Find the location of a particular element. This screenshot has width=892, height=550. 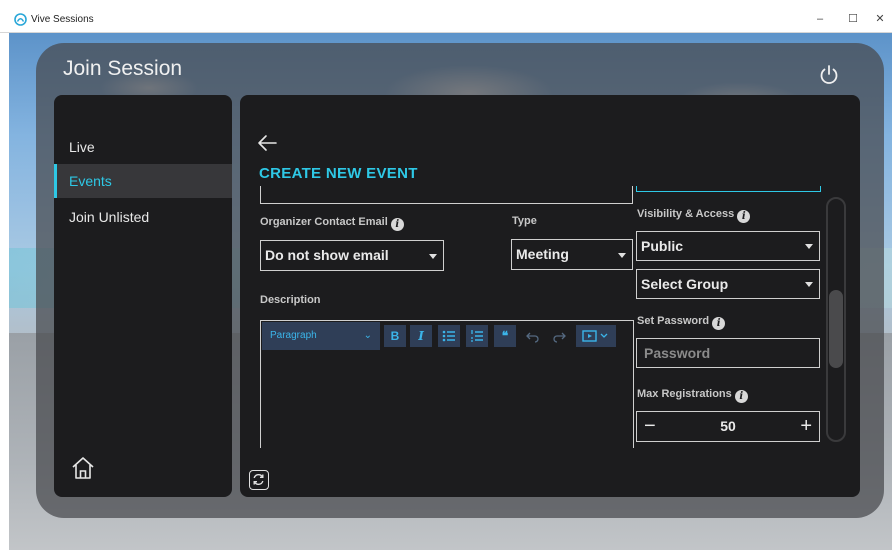

max-registrations-value: 50 is located at coordinates (728, 426).